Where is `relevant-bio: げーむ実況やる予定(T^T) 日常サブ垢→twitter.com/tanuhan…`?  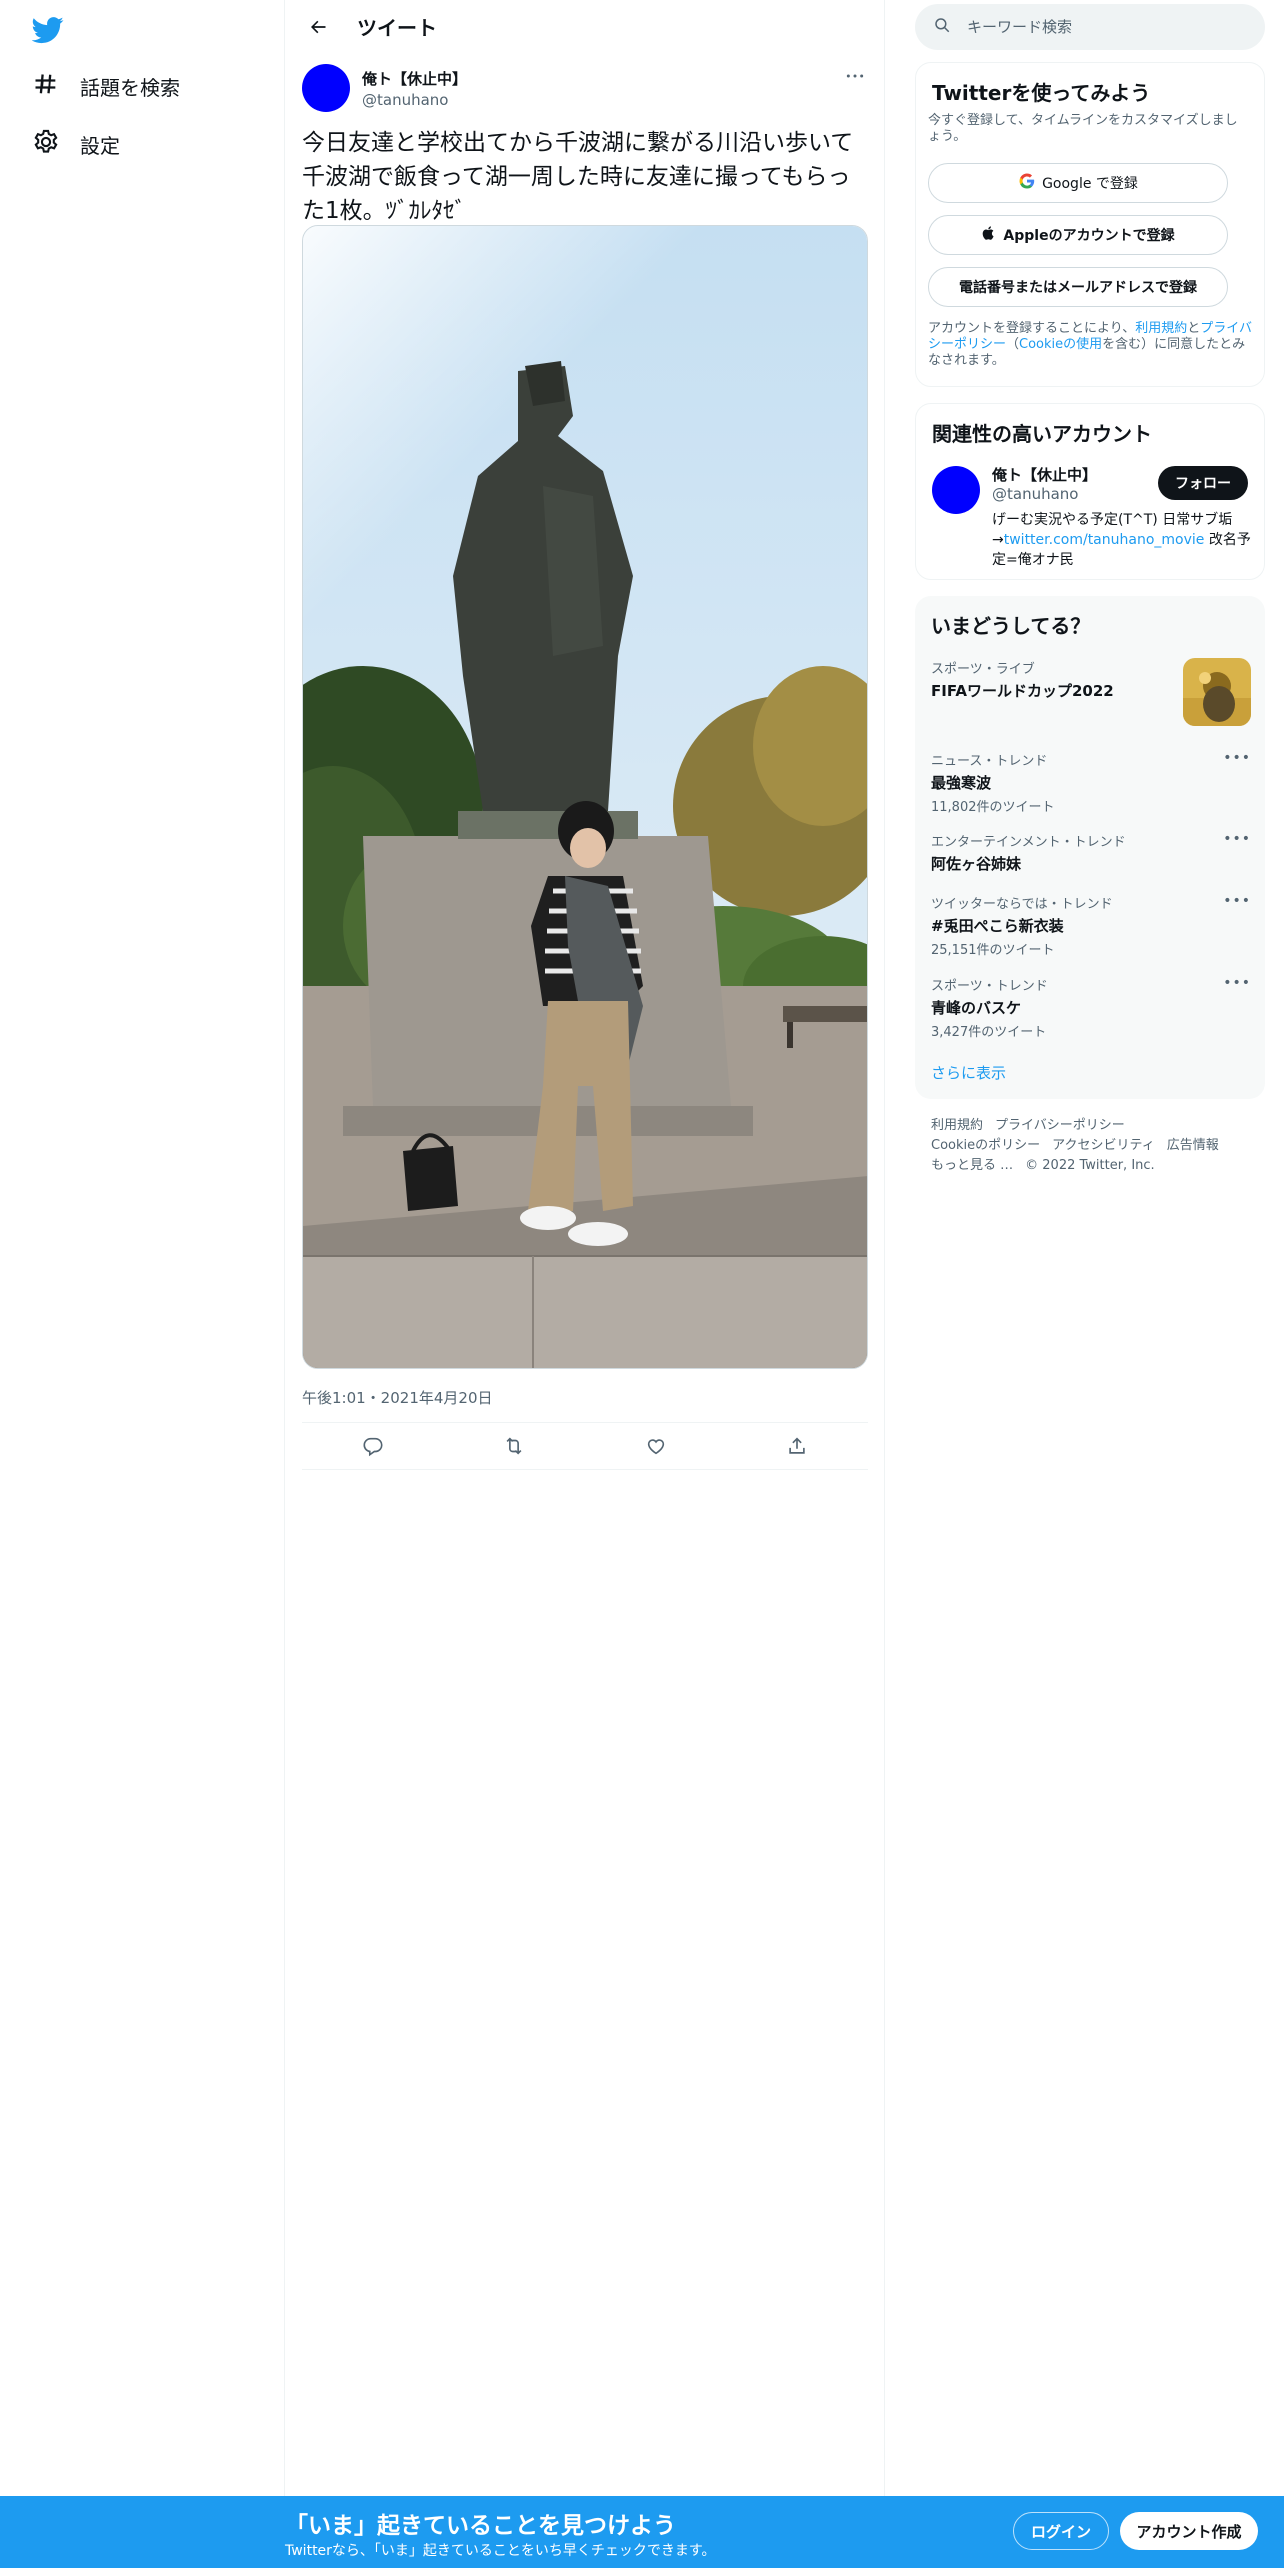
relevant-bio: げーむ実況やる予定(T^T) 日常サブ垢→twitter.com/tanuhan… is located at coordinates (1122, 540).